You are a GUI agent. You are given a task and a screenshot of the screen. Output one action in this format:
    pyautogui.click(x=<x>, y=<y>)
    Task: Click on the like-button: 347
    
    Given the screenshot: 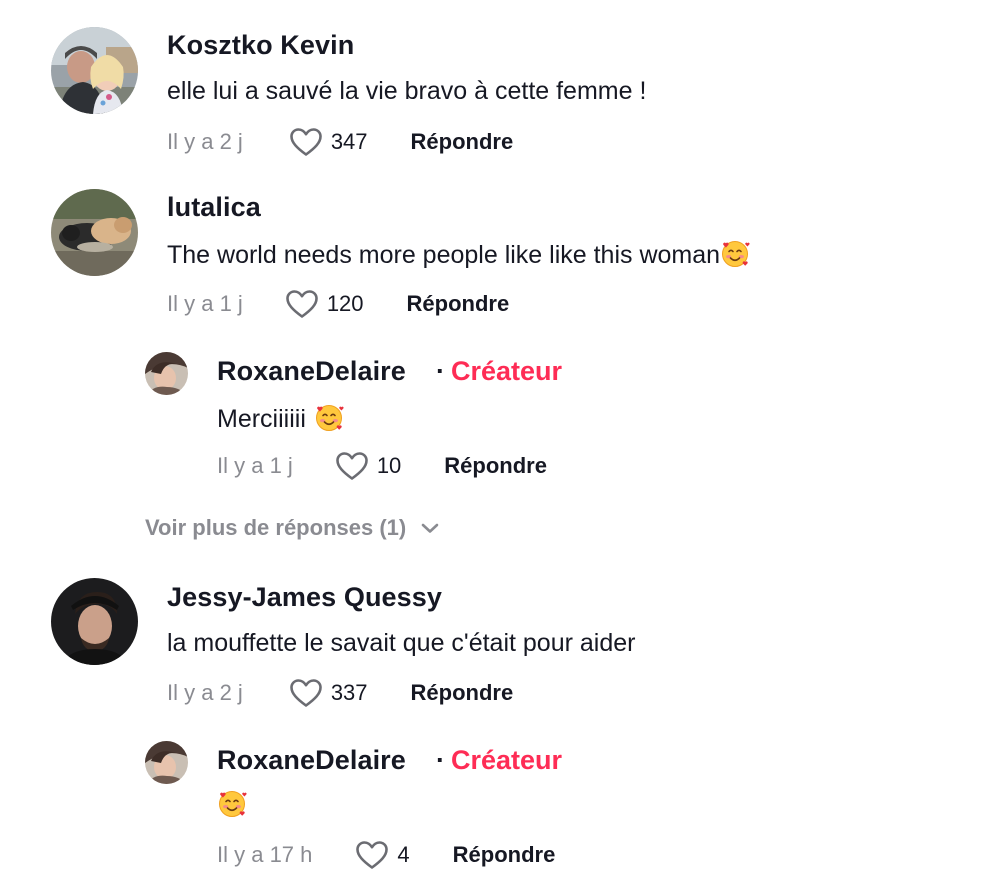 What is the action you would take?
    pyautogui.click(x=328, y=142)
    